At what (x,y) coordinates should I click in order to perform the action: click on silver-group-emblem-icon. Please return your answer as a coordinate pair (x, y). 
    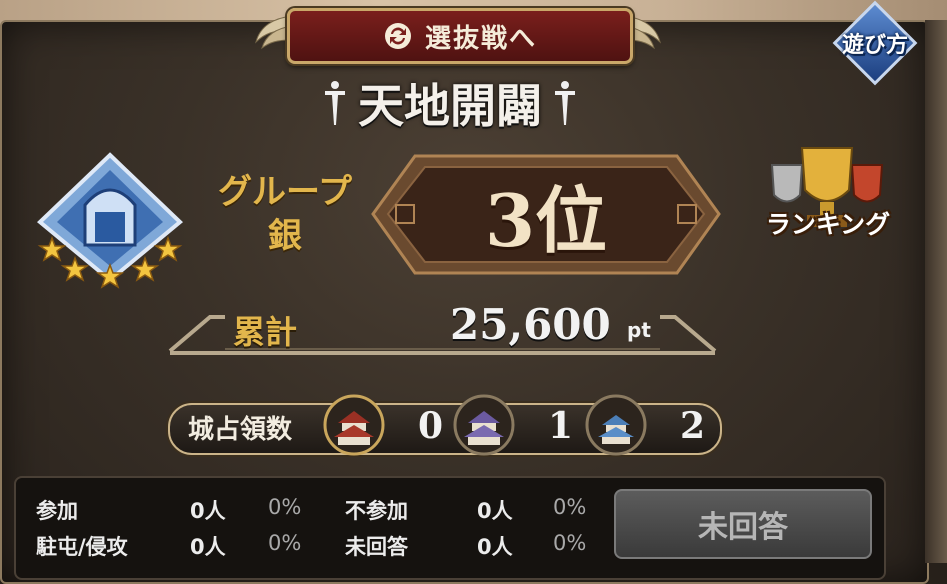
    Looking at the image, I should click on (110, 220).